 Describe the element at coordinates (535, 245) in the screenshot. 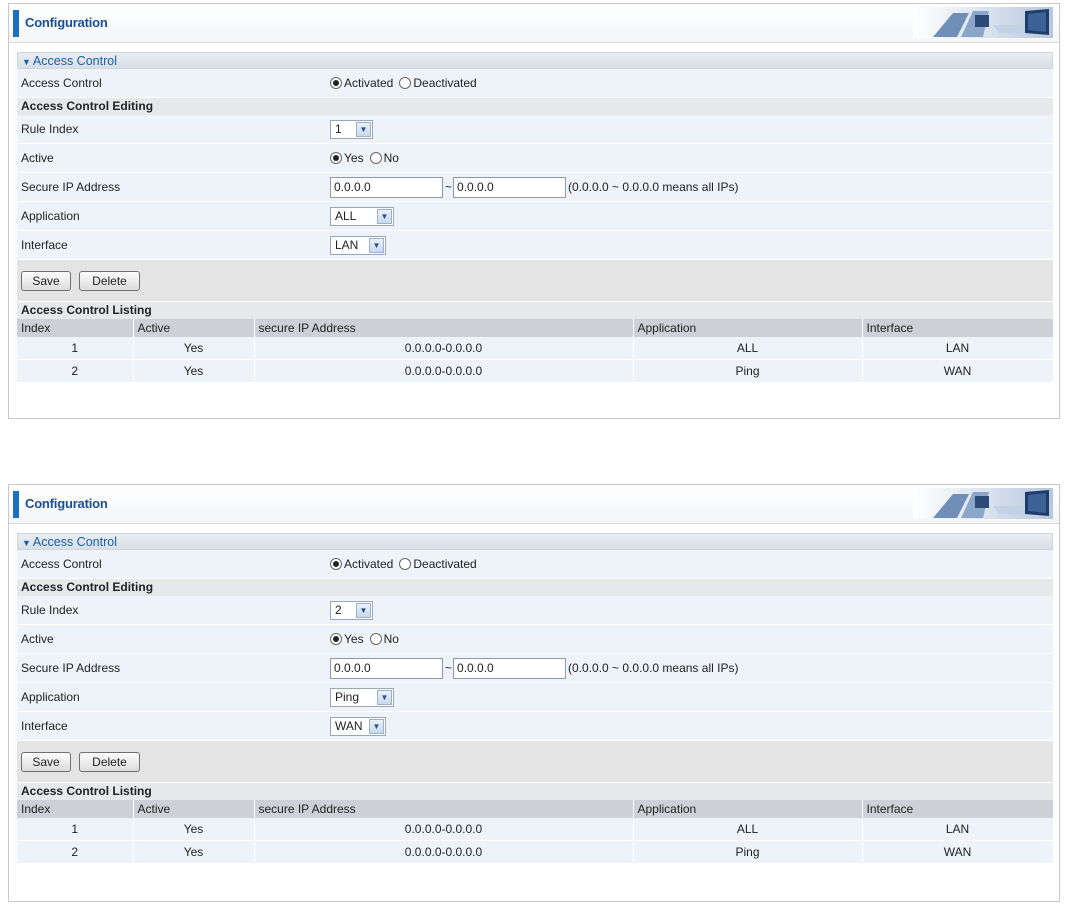

I see `interface-row: Interface LAN ▼` at that location.